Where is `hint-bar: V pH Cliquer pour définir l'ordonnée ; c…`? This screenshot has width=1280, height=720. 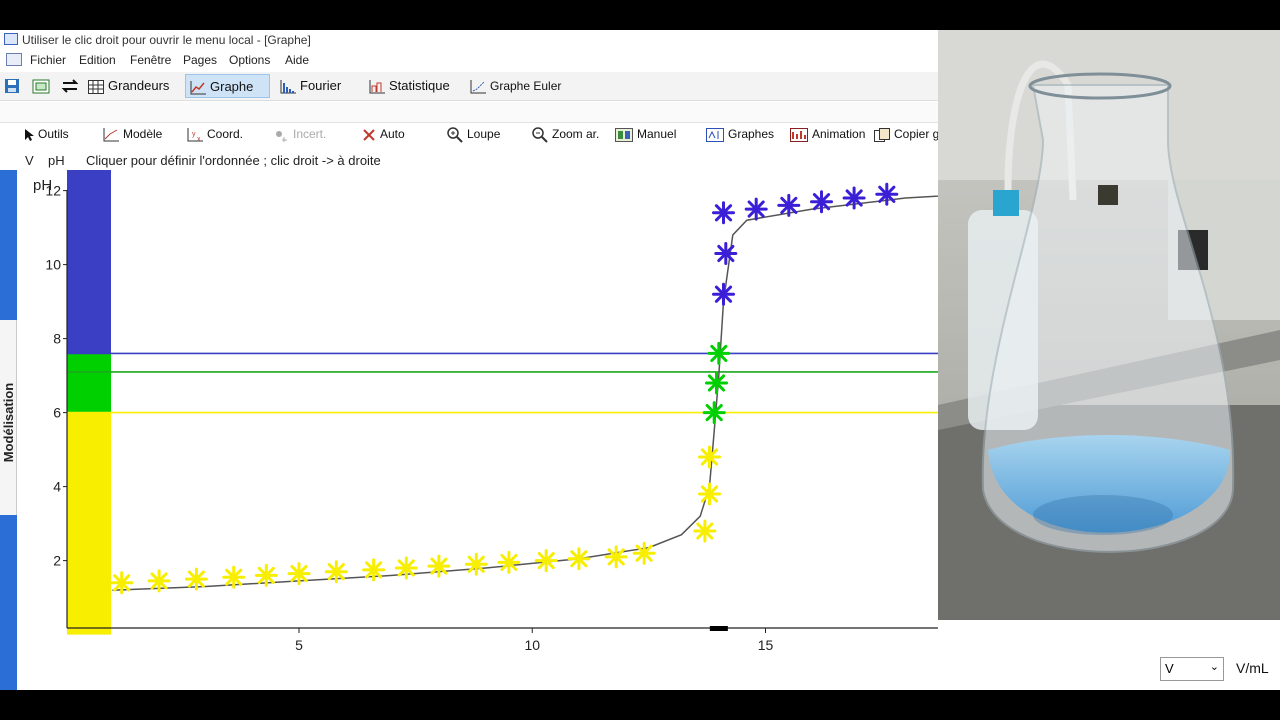
hint-bar: V pH Cliquer pour définir l'ordonnée ; c… is located at coordinates (469, 160).